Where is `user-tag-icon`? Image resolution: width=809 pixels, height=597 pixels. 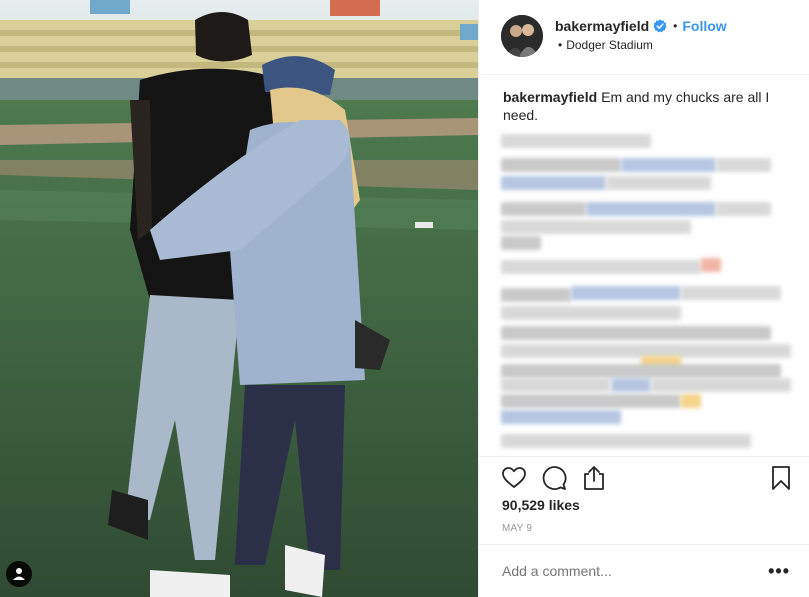 user-tag-icon is located at coordinates (19, 574).